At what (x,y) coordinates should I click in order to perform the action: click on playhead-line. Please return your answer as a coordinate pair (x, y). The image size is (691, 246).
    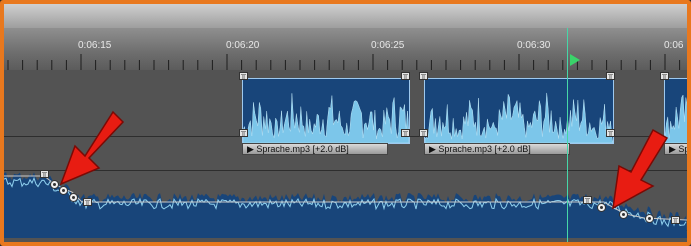
    Looking at the image, I should click on (567, 137).